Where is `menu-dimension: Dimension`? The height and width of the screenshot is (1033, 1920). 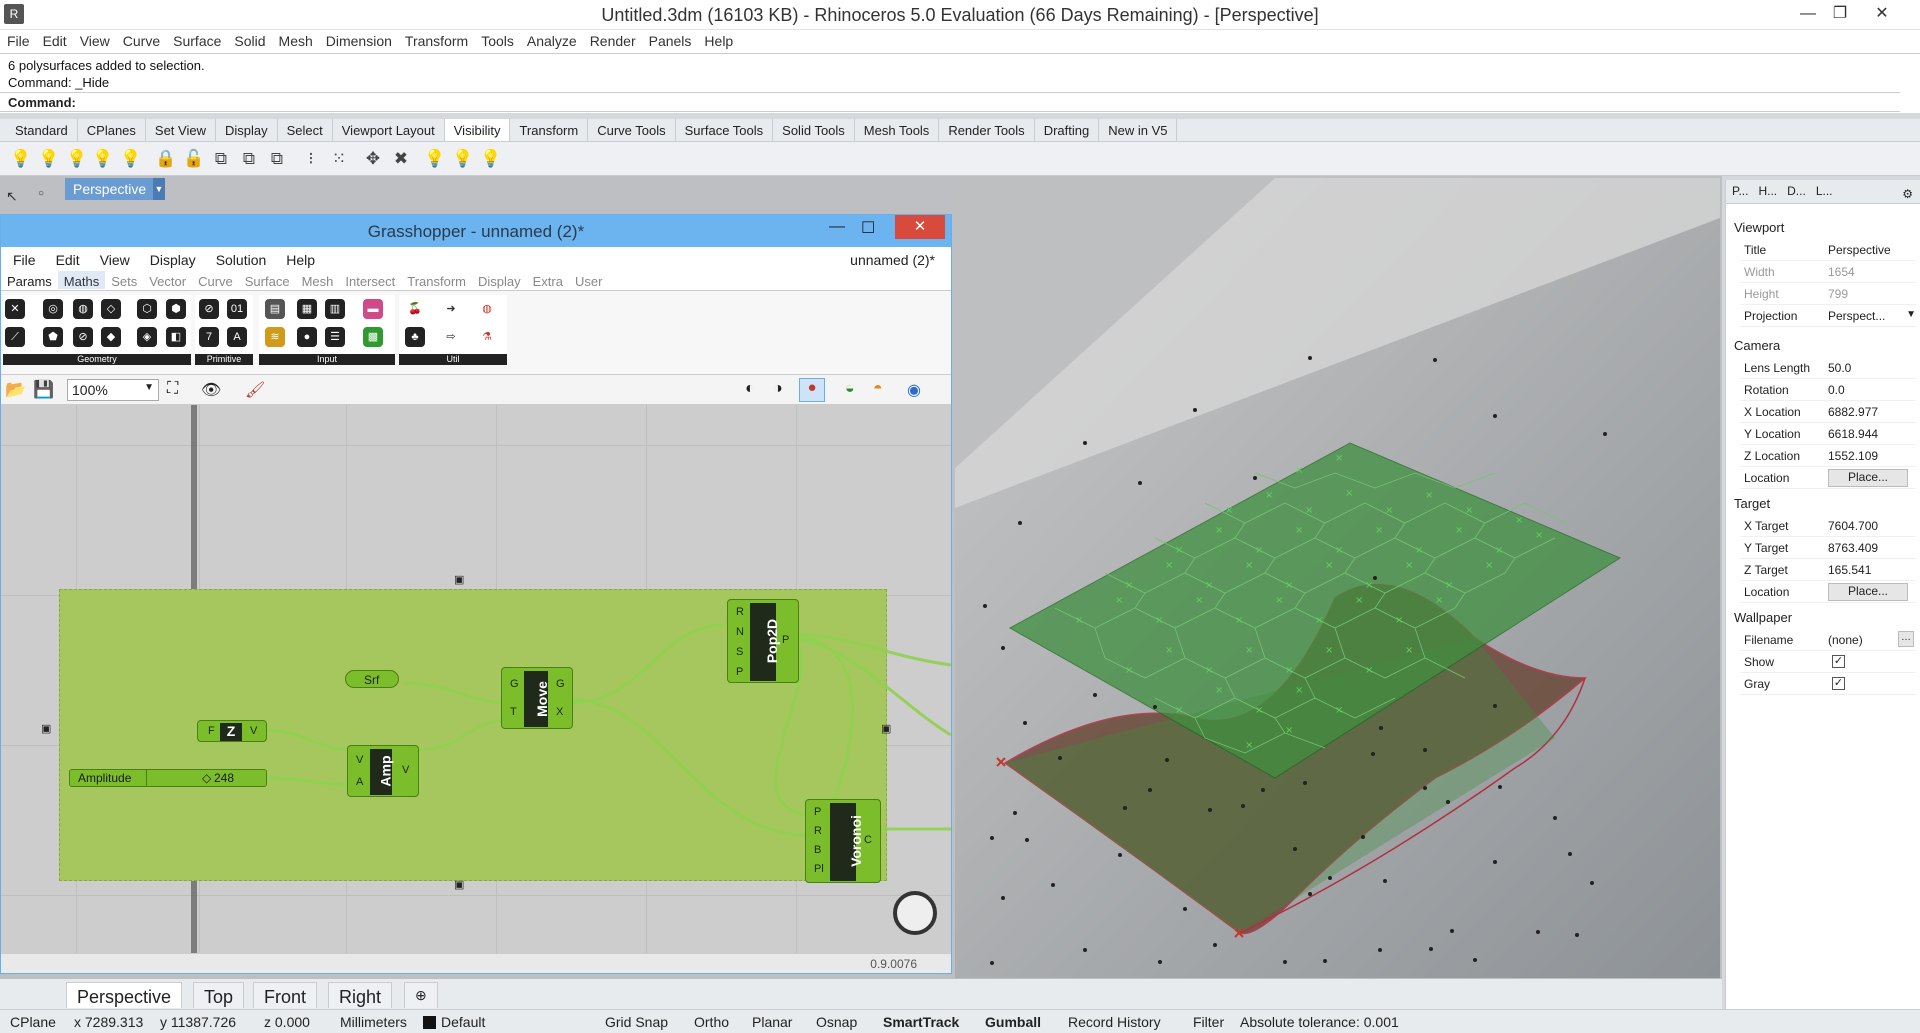
menu-dimension: Dimension is located at coordinates (358, 39).